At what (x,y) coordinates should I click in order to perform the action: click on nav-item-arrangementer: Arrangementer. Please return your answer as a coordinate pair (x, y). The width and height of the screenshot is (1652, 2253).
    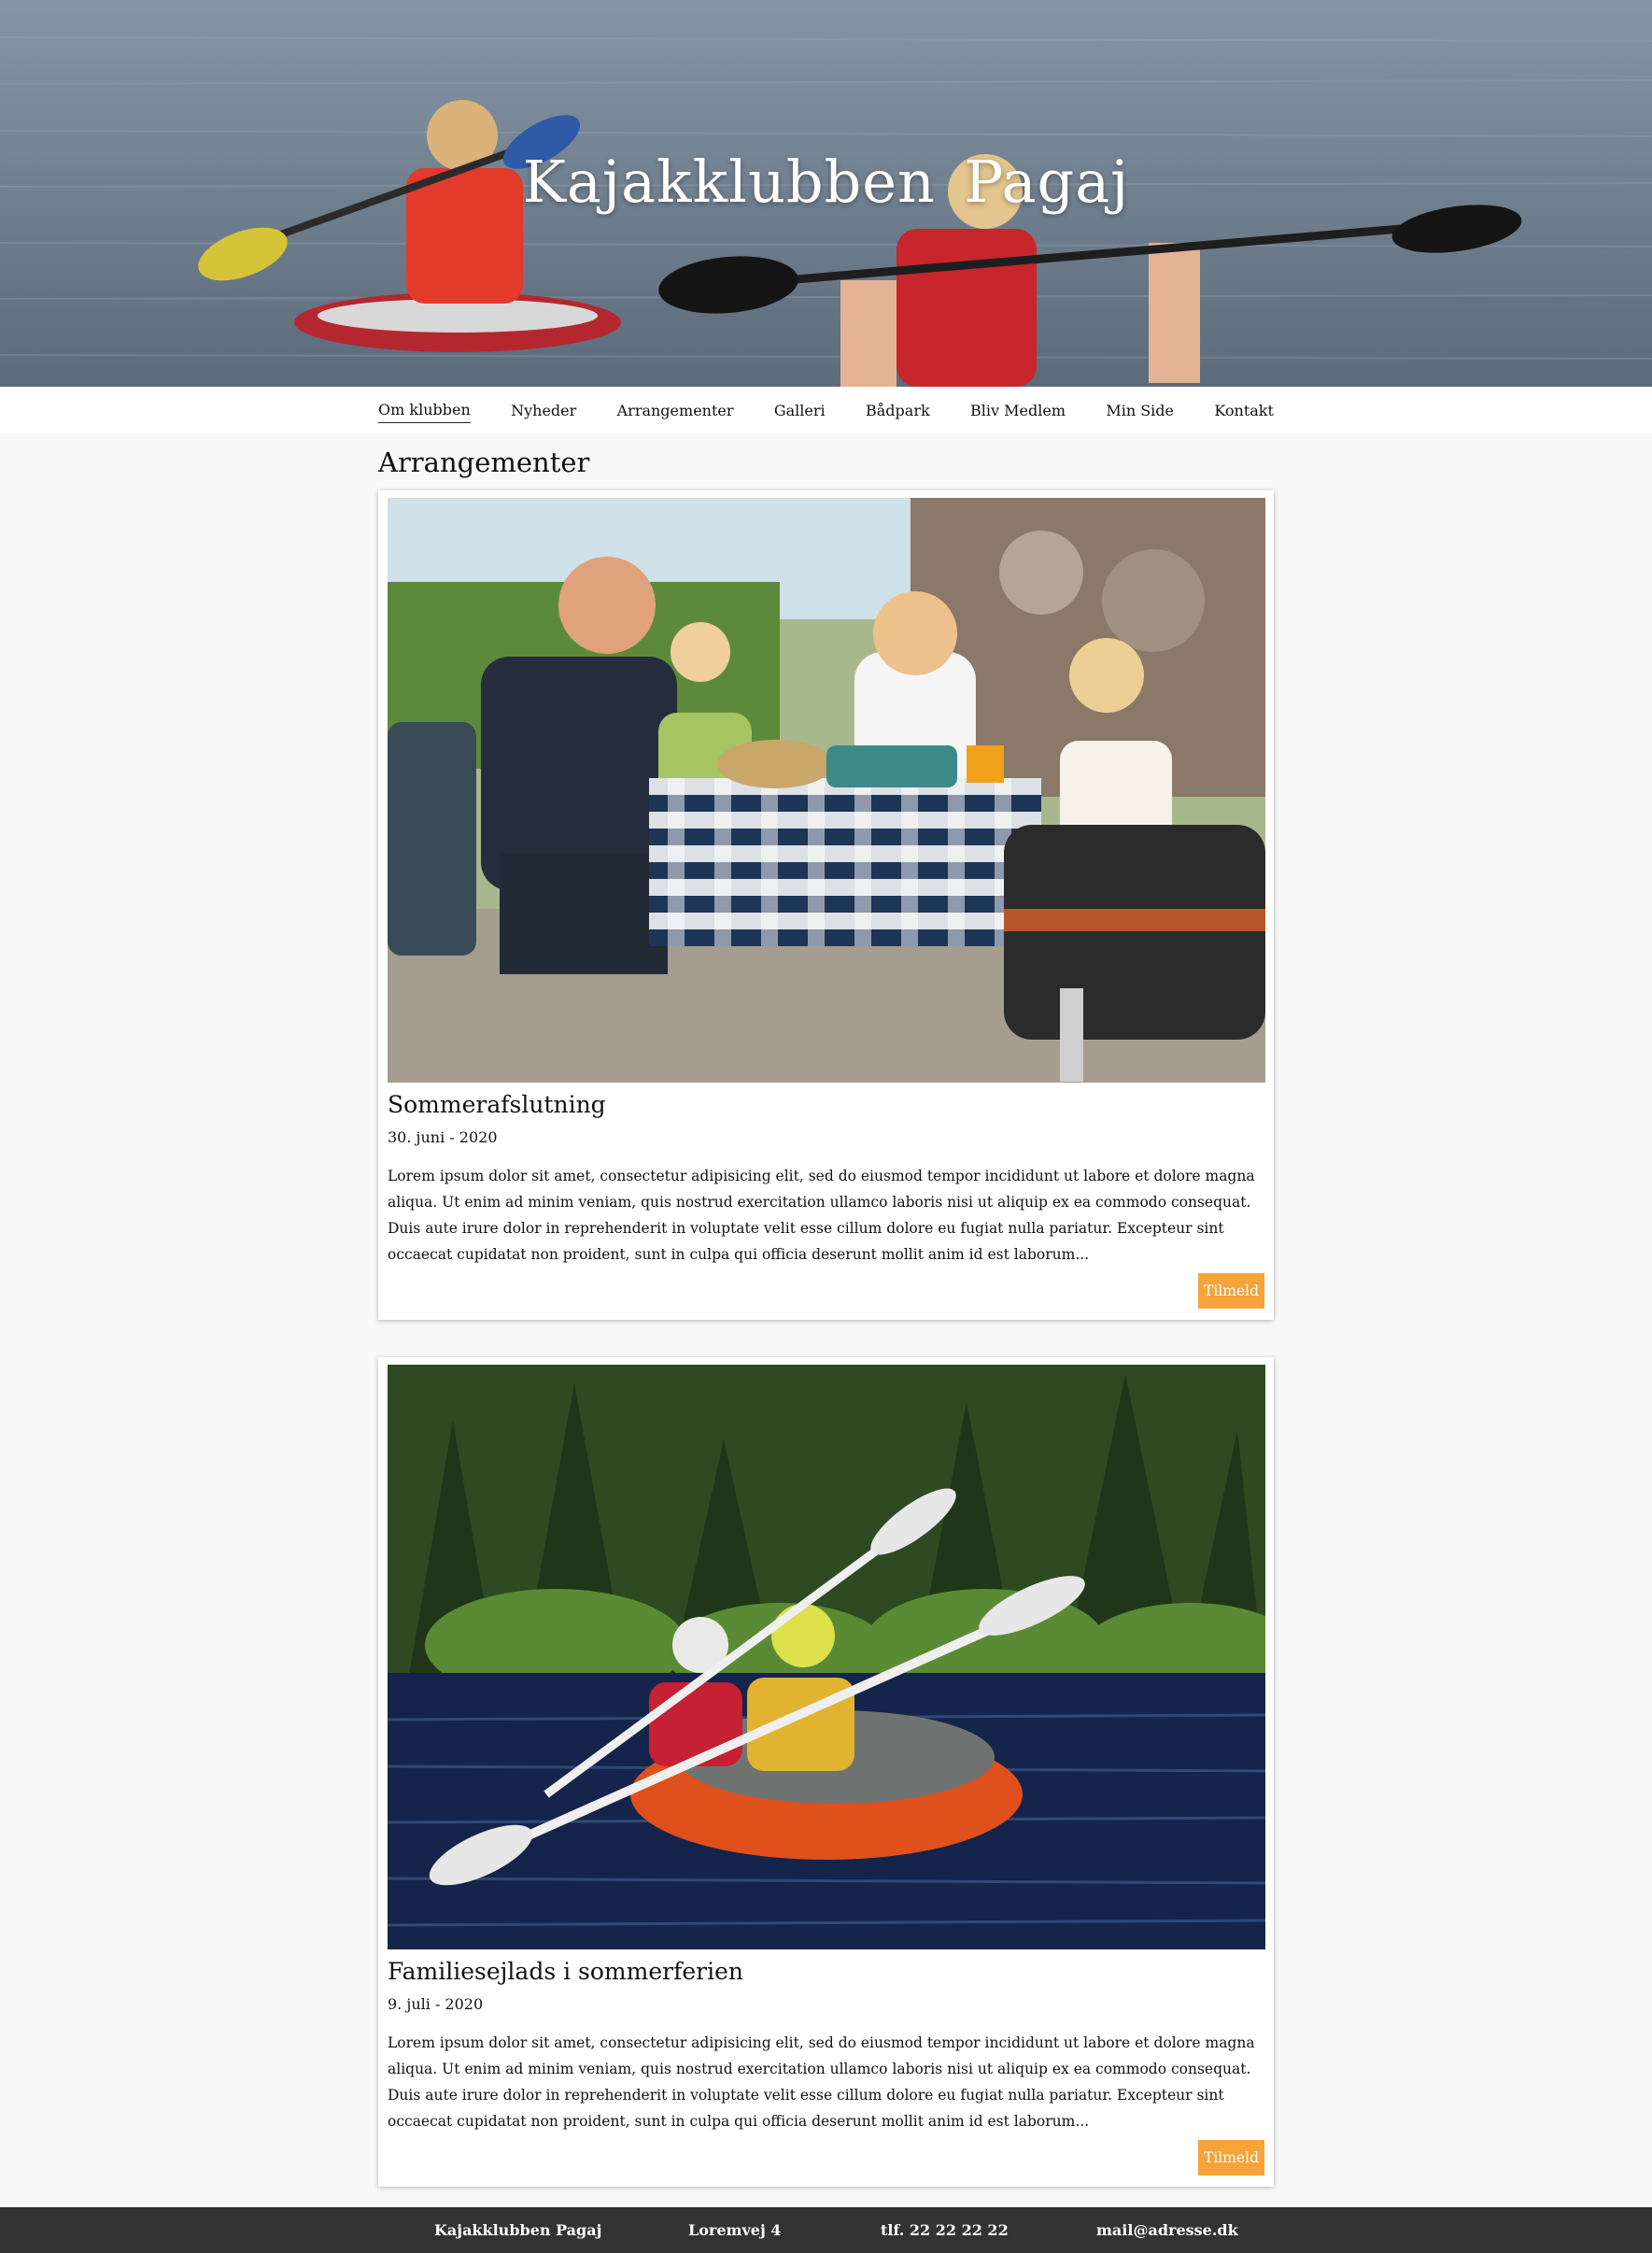
    Looking at the image, I should click on (675, 411).